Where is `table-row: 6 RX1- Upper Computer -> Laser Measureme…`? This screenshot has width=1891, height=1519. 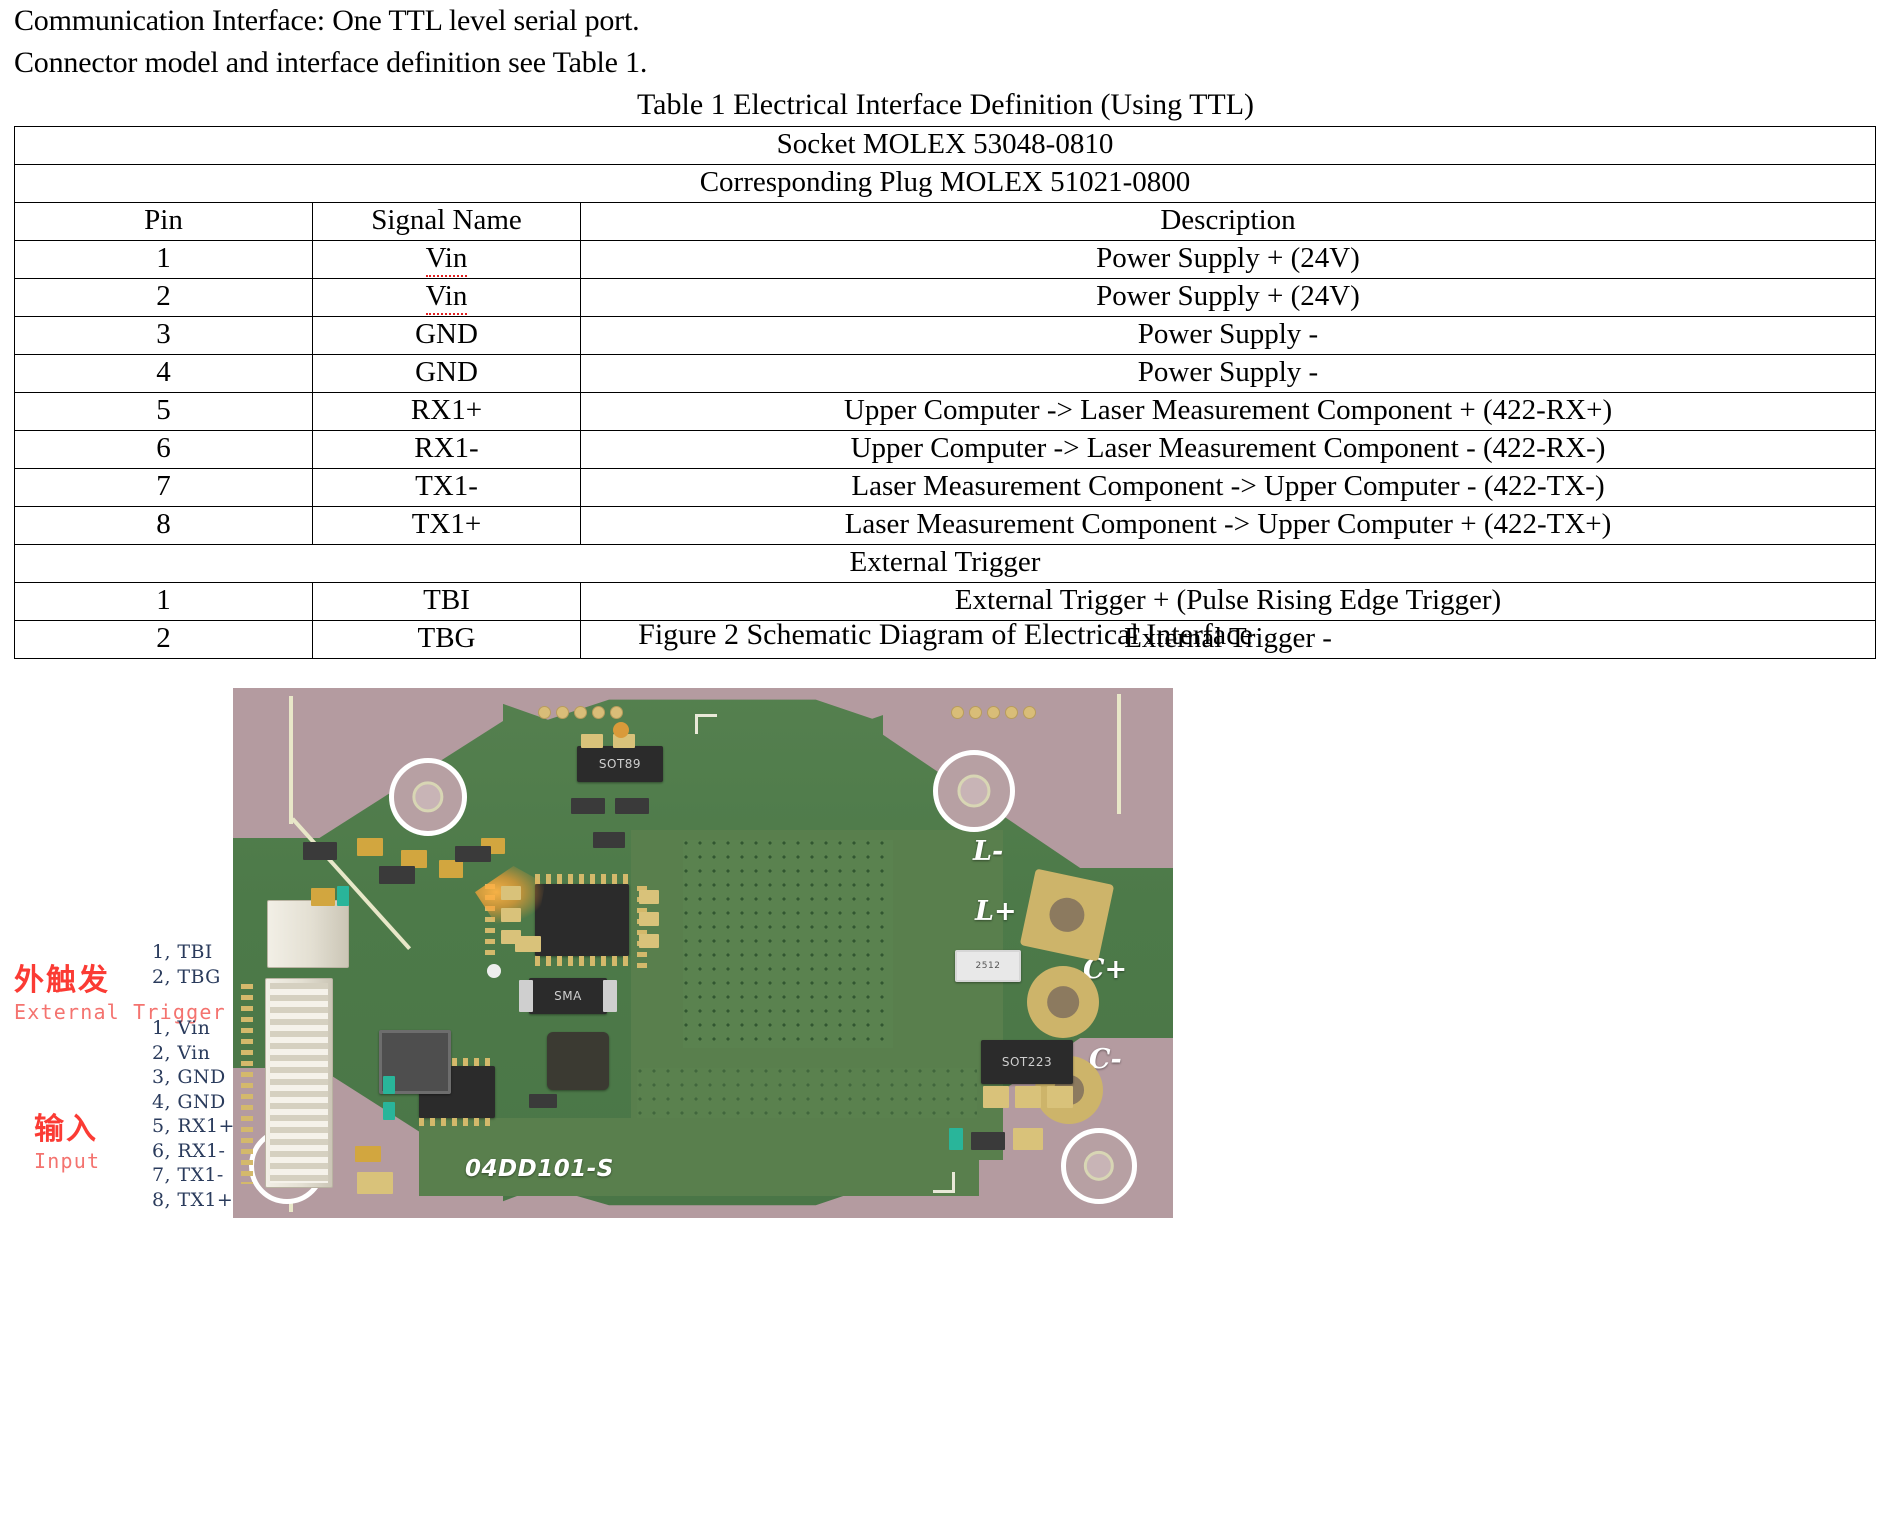 table-row: 6 RX1- Upper Computer -> Laser Measureme… is located at coordinates (945, 449).